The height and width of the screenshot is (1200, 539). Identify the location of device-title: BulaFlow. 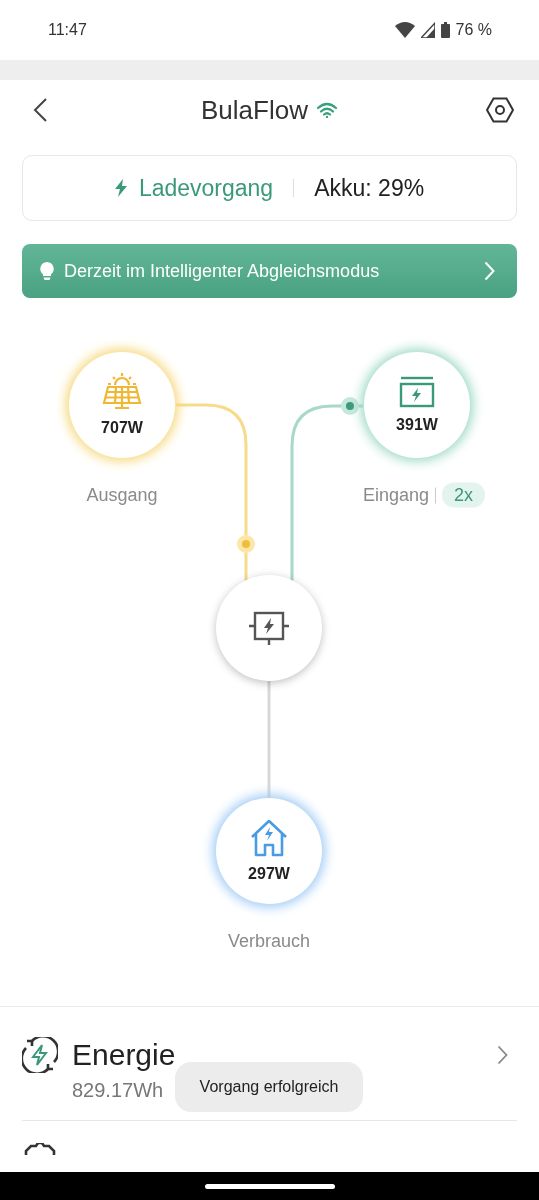
(254, 110).